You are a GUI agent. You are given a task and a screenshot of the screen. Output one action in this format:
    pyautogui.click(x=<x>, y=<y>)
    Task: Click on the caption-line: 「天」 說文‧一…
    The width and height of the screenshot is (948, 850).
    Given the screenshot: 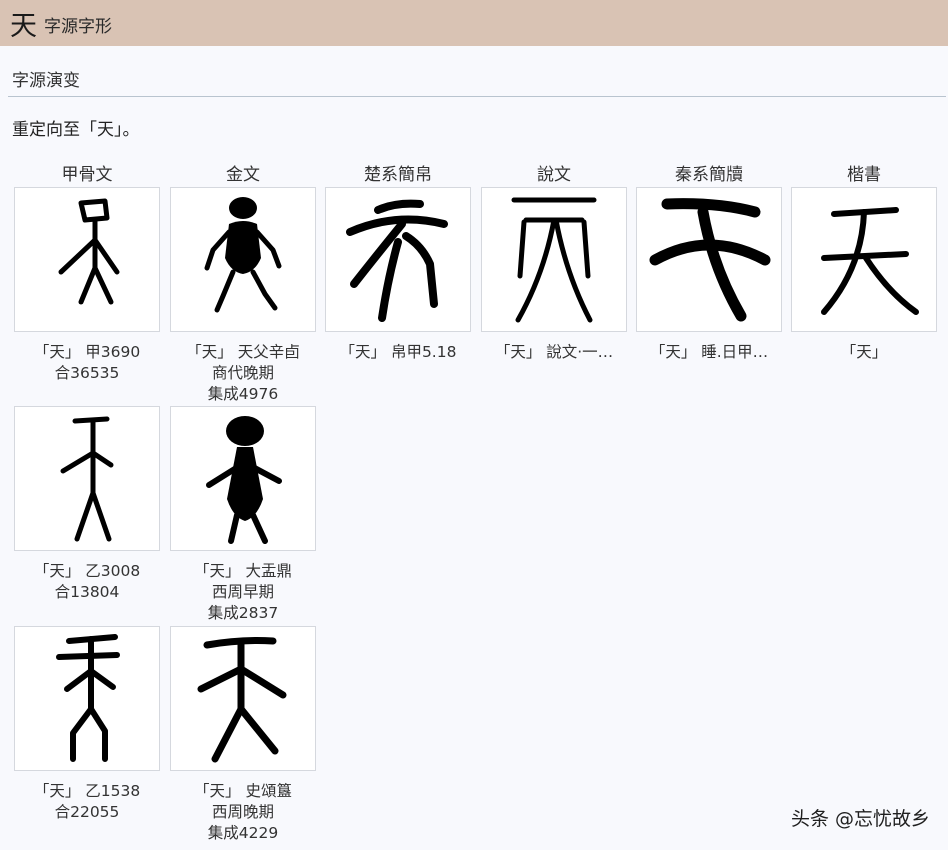 What is the action you would take?
    pyautogui.click(x=554, y=352)
    